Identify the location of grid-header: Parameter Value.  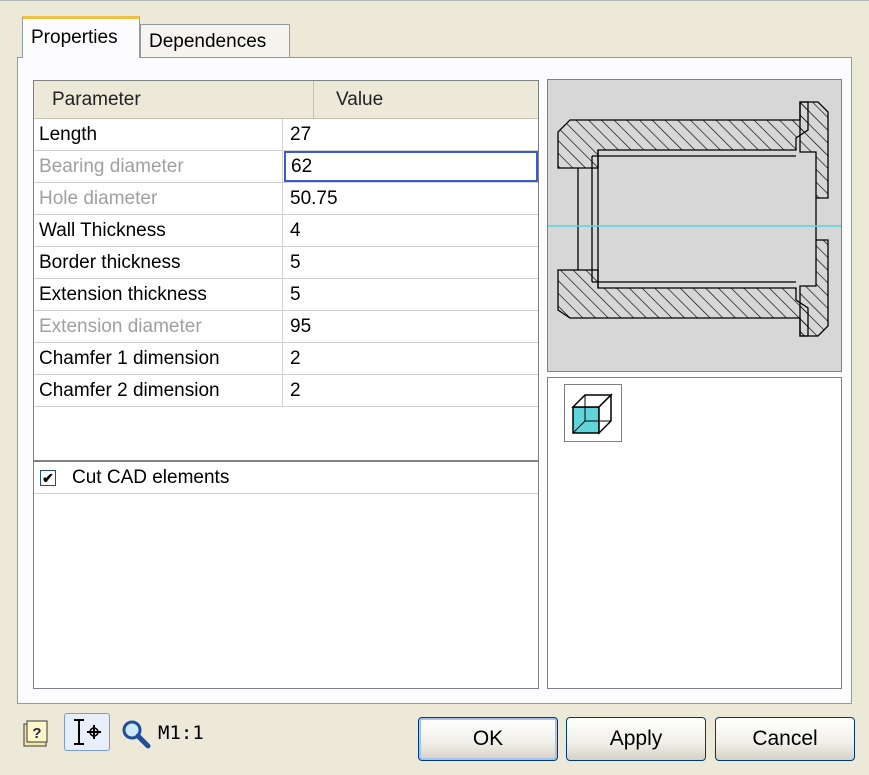
(286, 100).